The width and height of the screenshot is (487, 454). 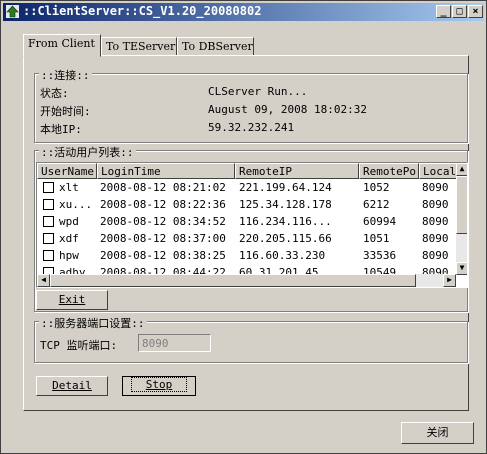 What do you see at coordinates (69, 238) in the screenshot?
I see `cell-username: xdf` at bounding box center [69, 238].